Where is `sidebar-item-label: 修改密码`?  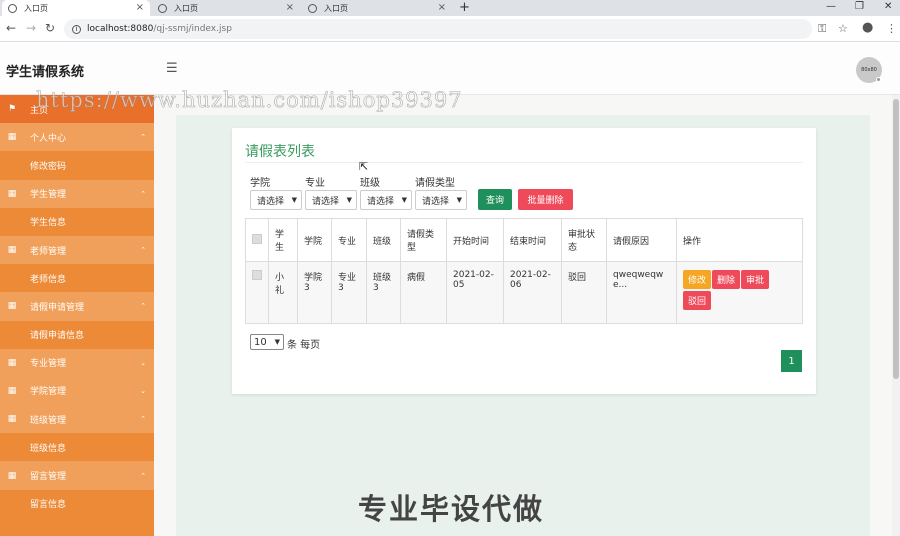
sidebar-item-label: 修改密码 is located at coordinates (48, 166).